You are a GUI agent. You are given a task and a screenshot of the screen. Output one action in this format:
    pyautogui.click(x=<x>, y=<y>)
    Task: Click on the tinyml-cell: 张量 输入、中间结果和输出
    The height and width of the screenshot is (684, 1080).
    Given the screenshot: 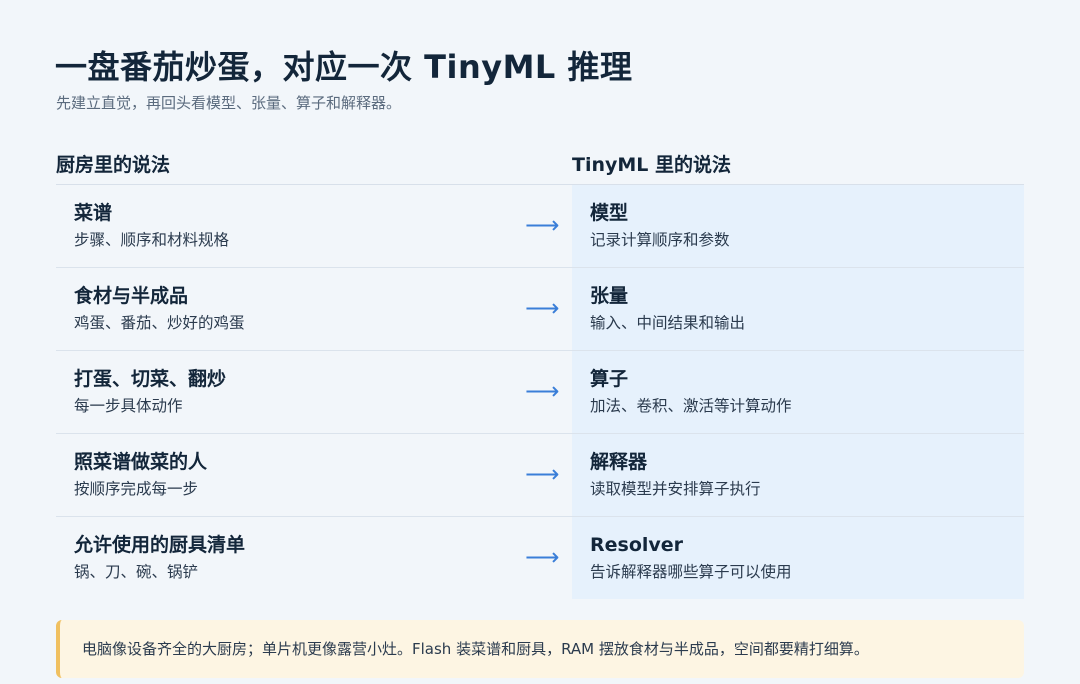 What is the action you would take?
    pyautogui.click(x=798, y=309)
    